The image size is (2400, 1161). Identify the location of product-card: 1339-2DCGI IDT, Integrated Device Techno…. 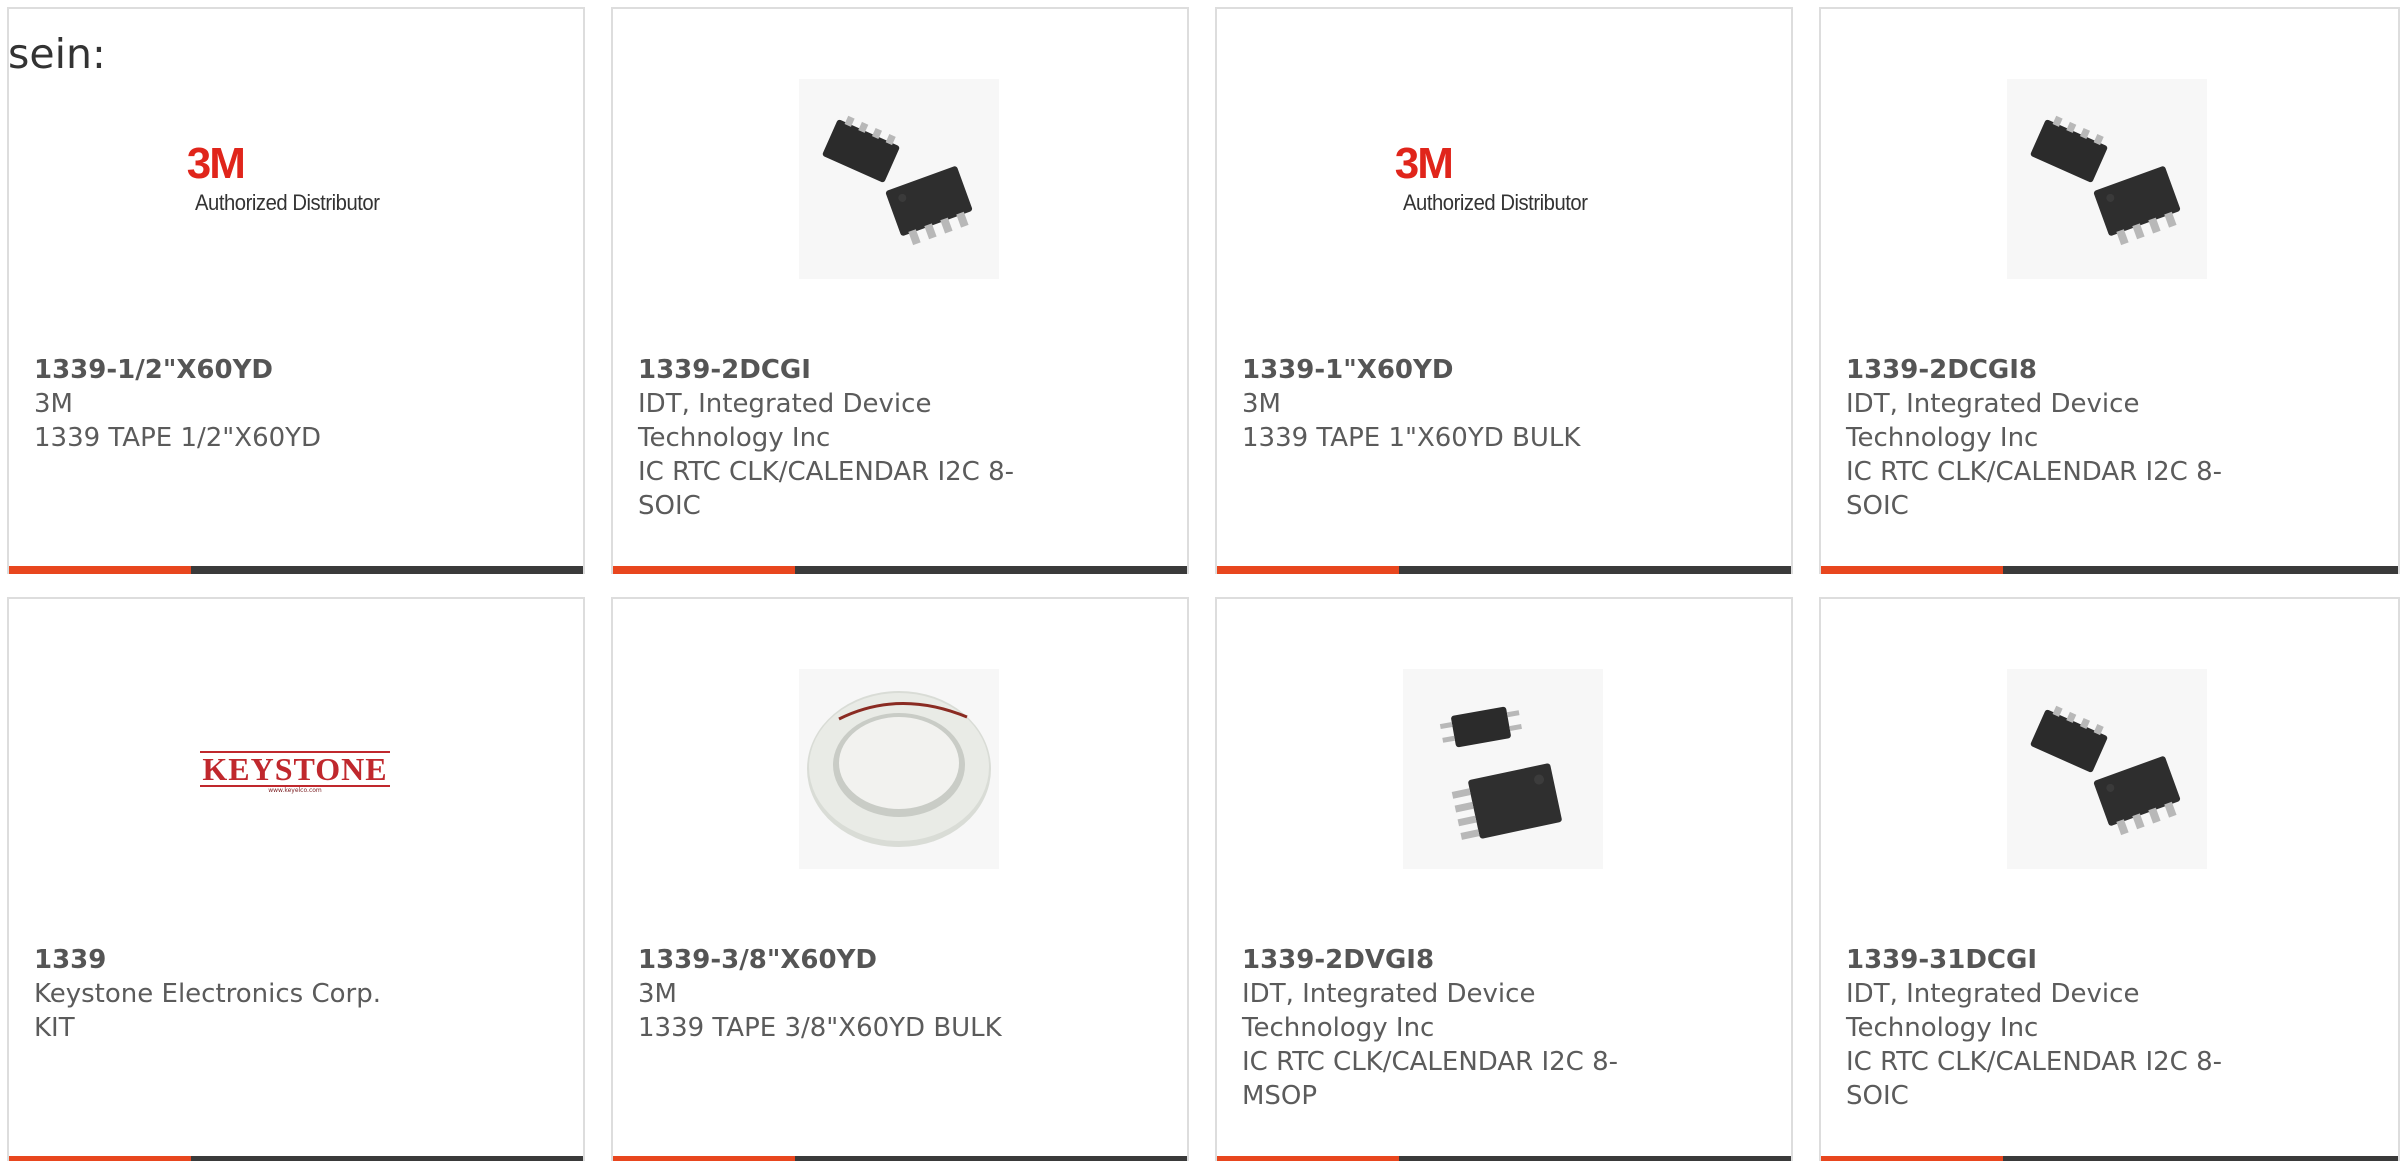
(900, 290).